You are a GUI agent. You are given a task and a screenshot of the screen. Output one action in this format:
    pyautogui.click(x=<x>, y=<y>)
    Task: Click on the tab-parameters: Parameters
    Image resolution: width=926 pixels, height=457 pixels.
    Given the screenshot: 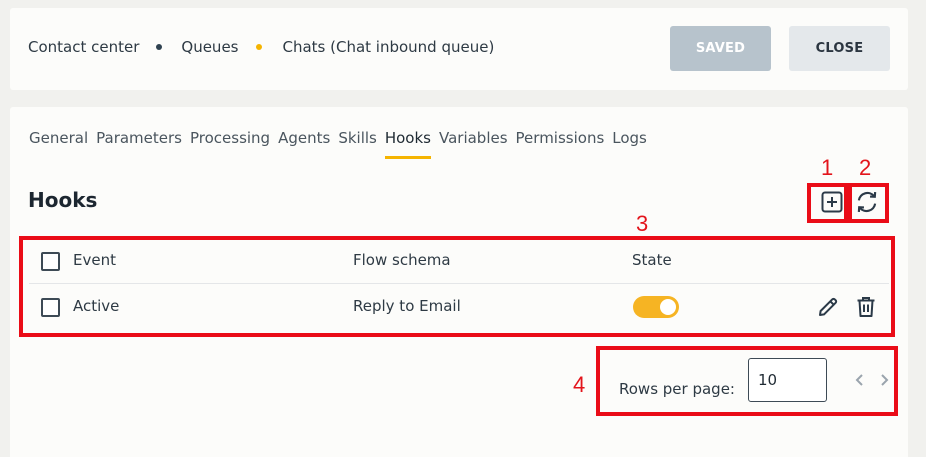 What is the action you would take?
    pyautogui.click(x=139, y=144)
    